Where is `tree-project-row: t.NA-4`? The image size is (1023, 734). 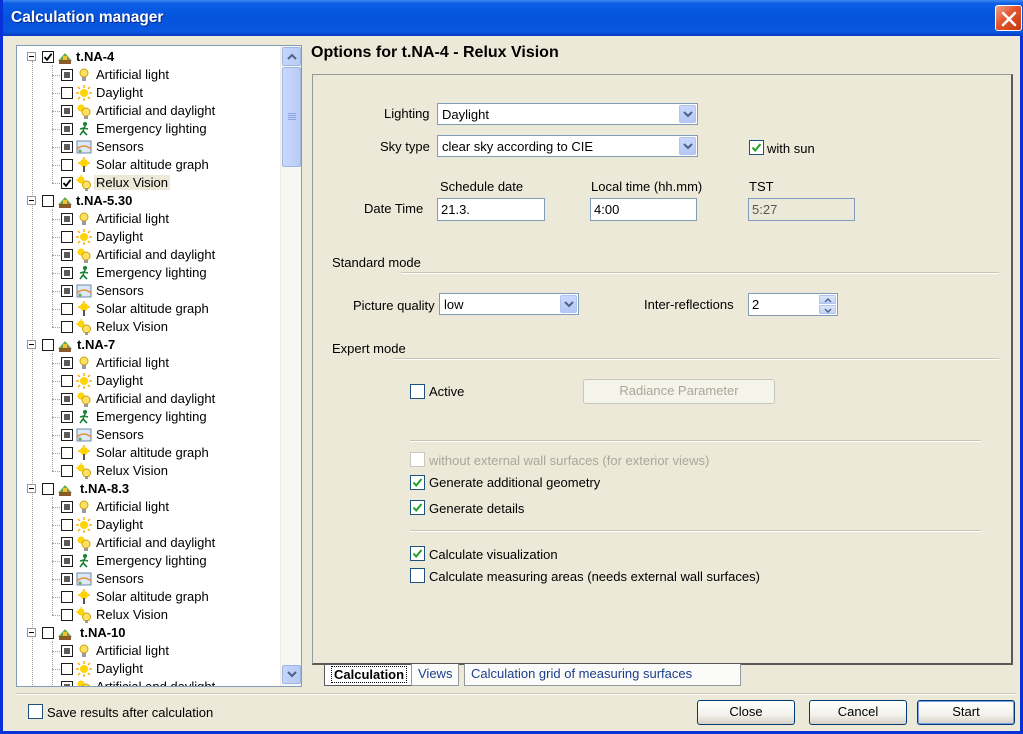
tree-project-row: t.NA-4 is located at coordinates (149, 57).